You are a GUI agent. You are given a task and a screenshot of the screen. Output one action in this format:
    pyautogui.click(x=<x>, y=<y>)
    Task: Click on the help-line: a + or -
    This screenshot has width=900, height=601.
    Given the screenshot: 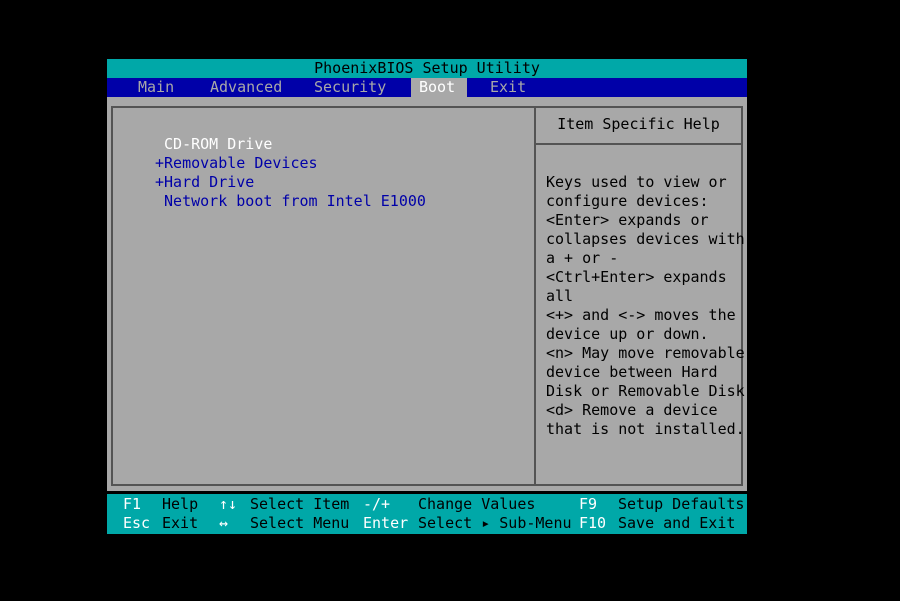 What is the action you would take?
    pyautogui.click(x=582, y=258)
    